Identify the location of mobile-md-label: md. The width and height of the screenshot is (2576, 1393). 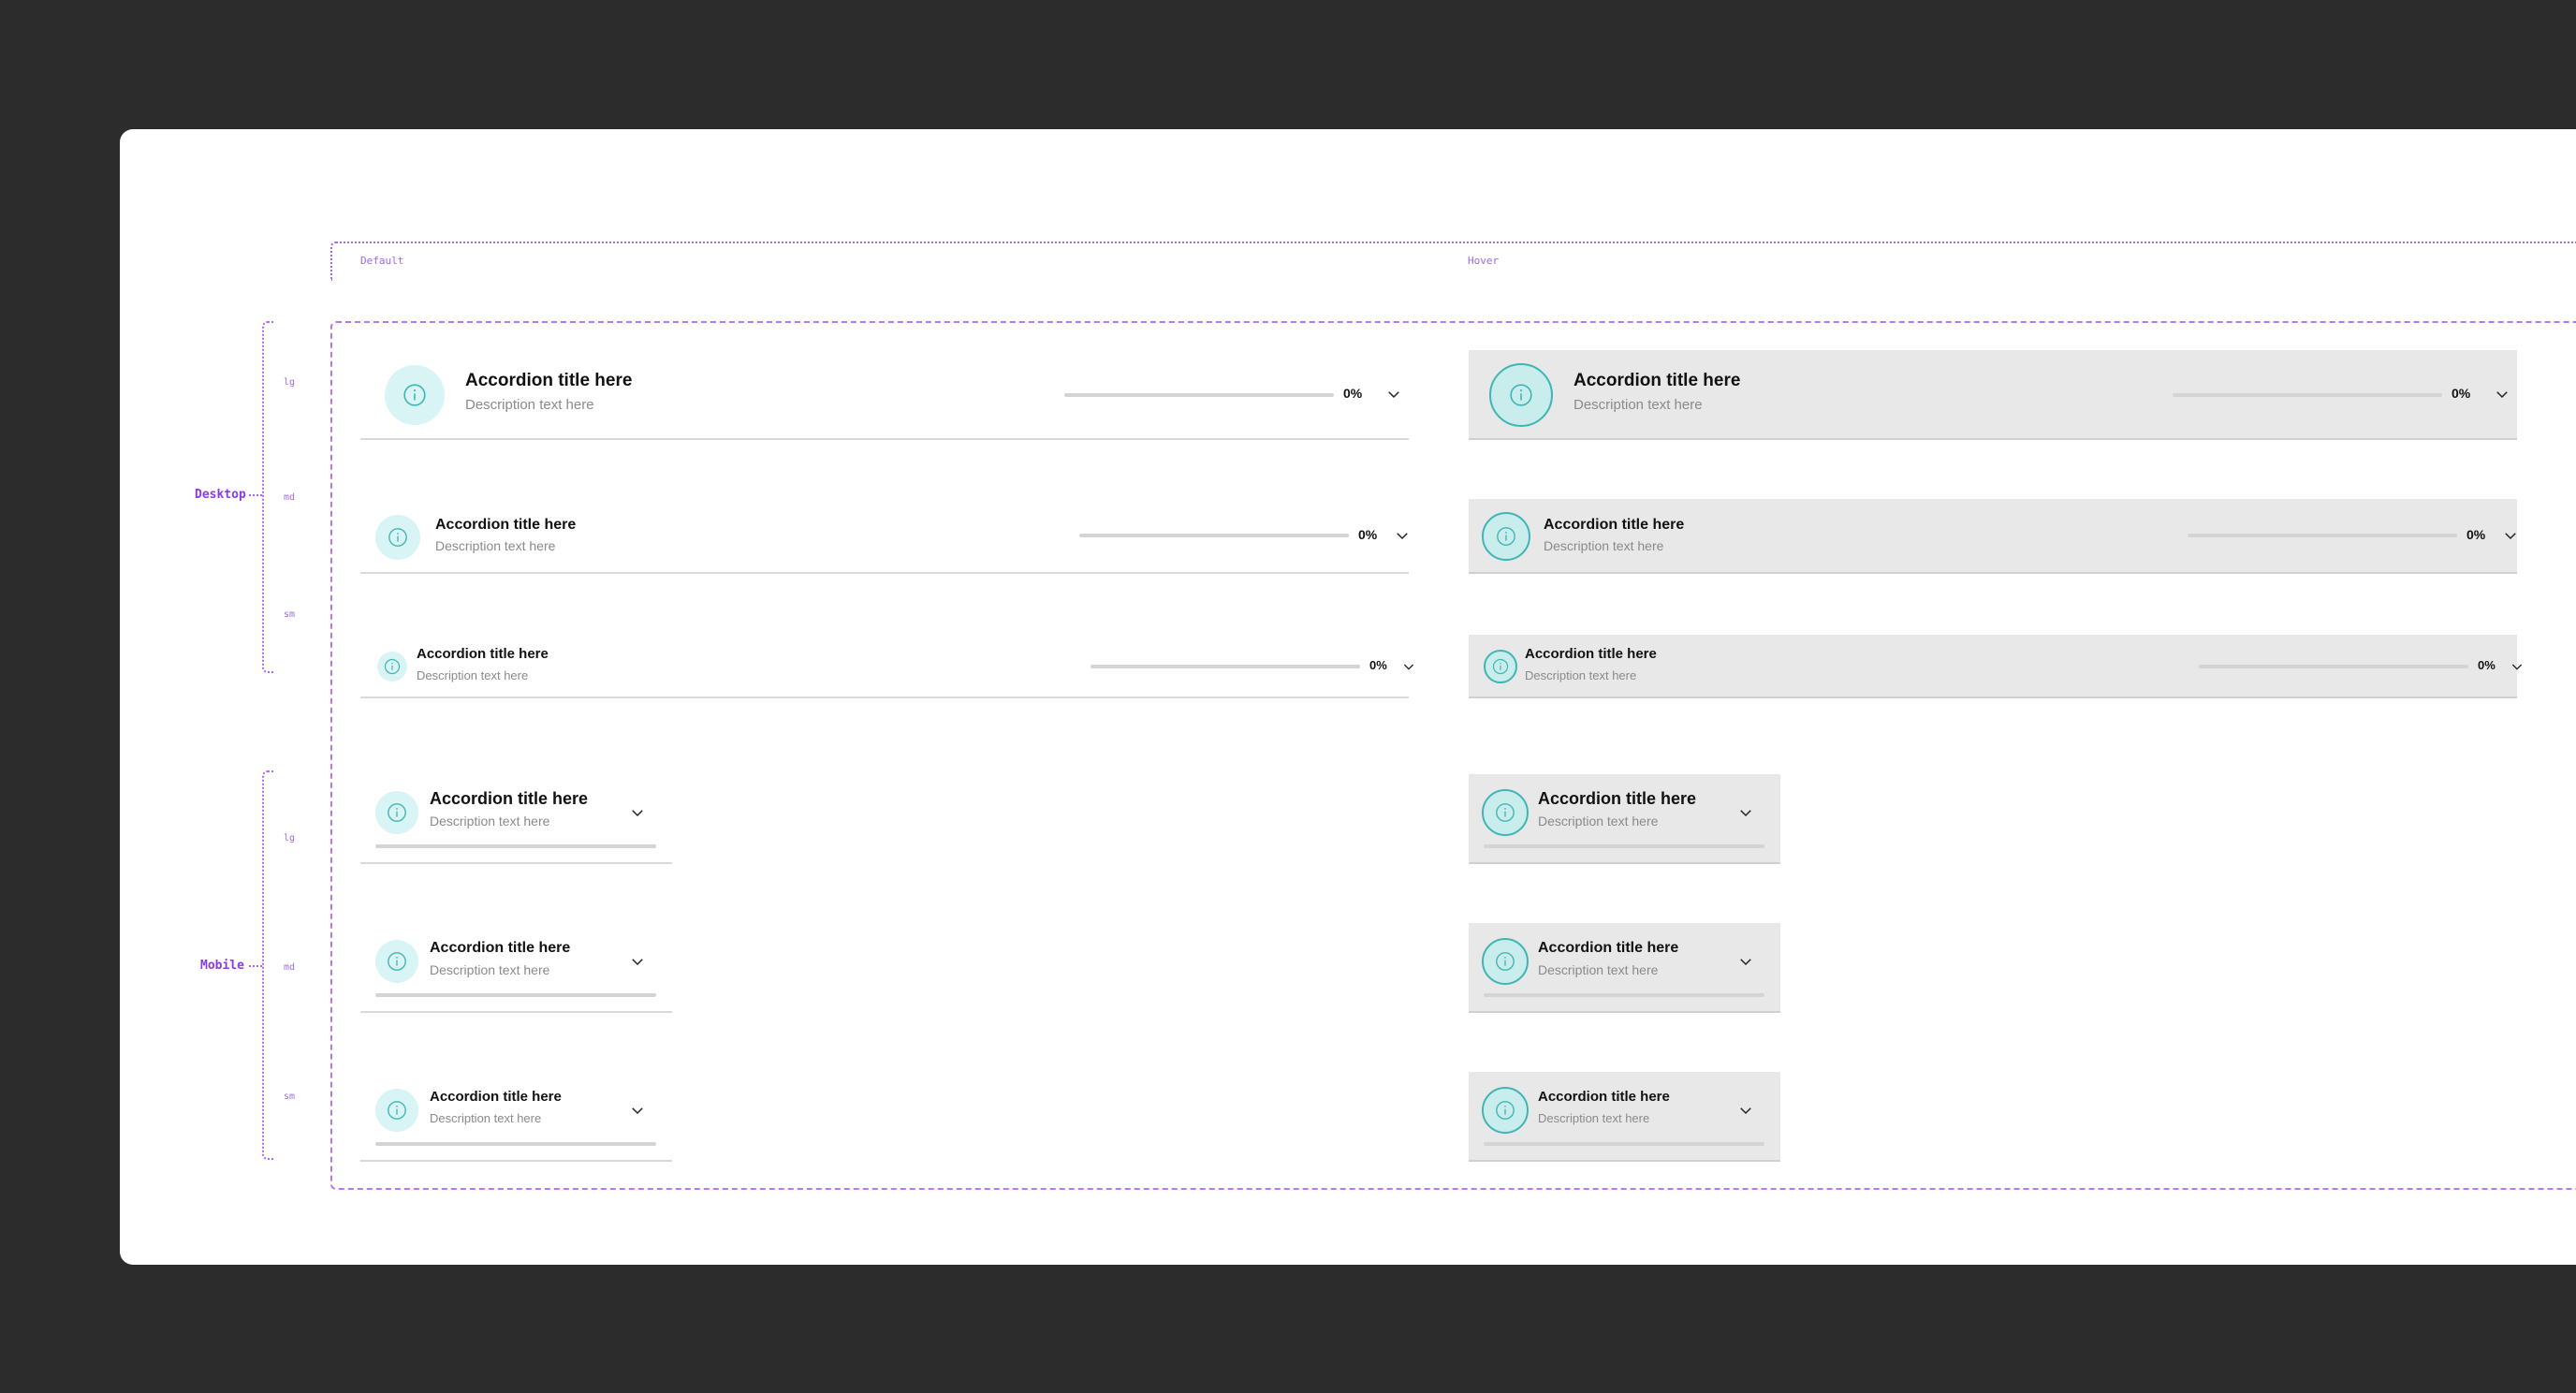
(290, 968).